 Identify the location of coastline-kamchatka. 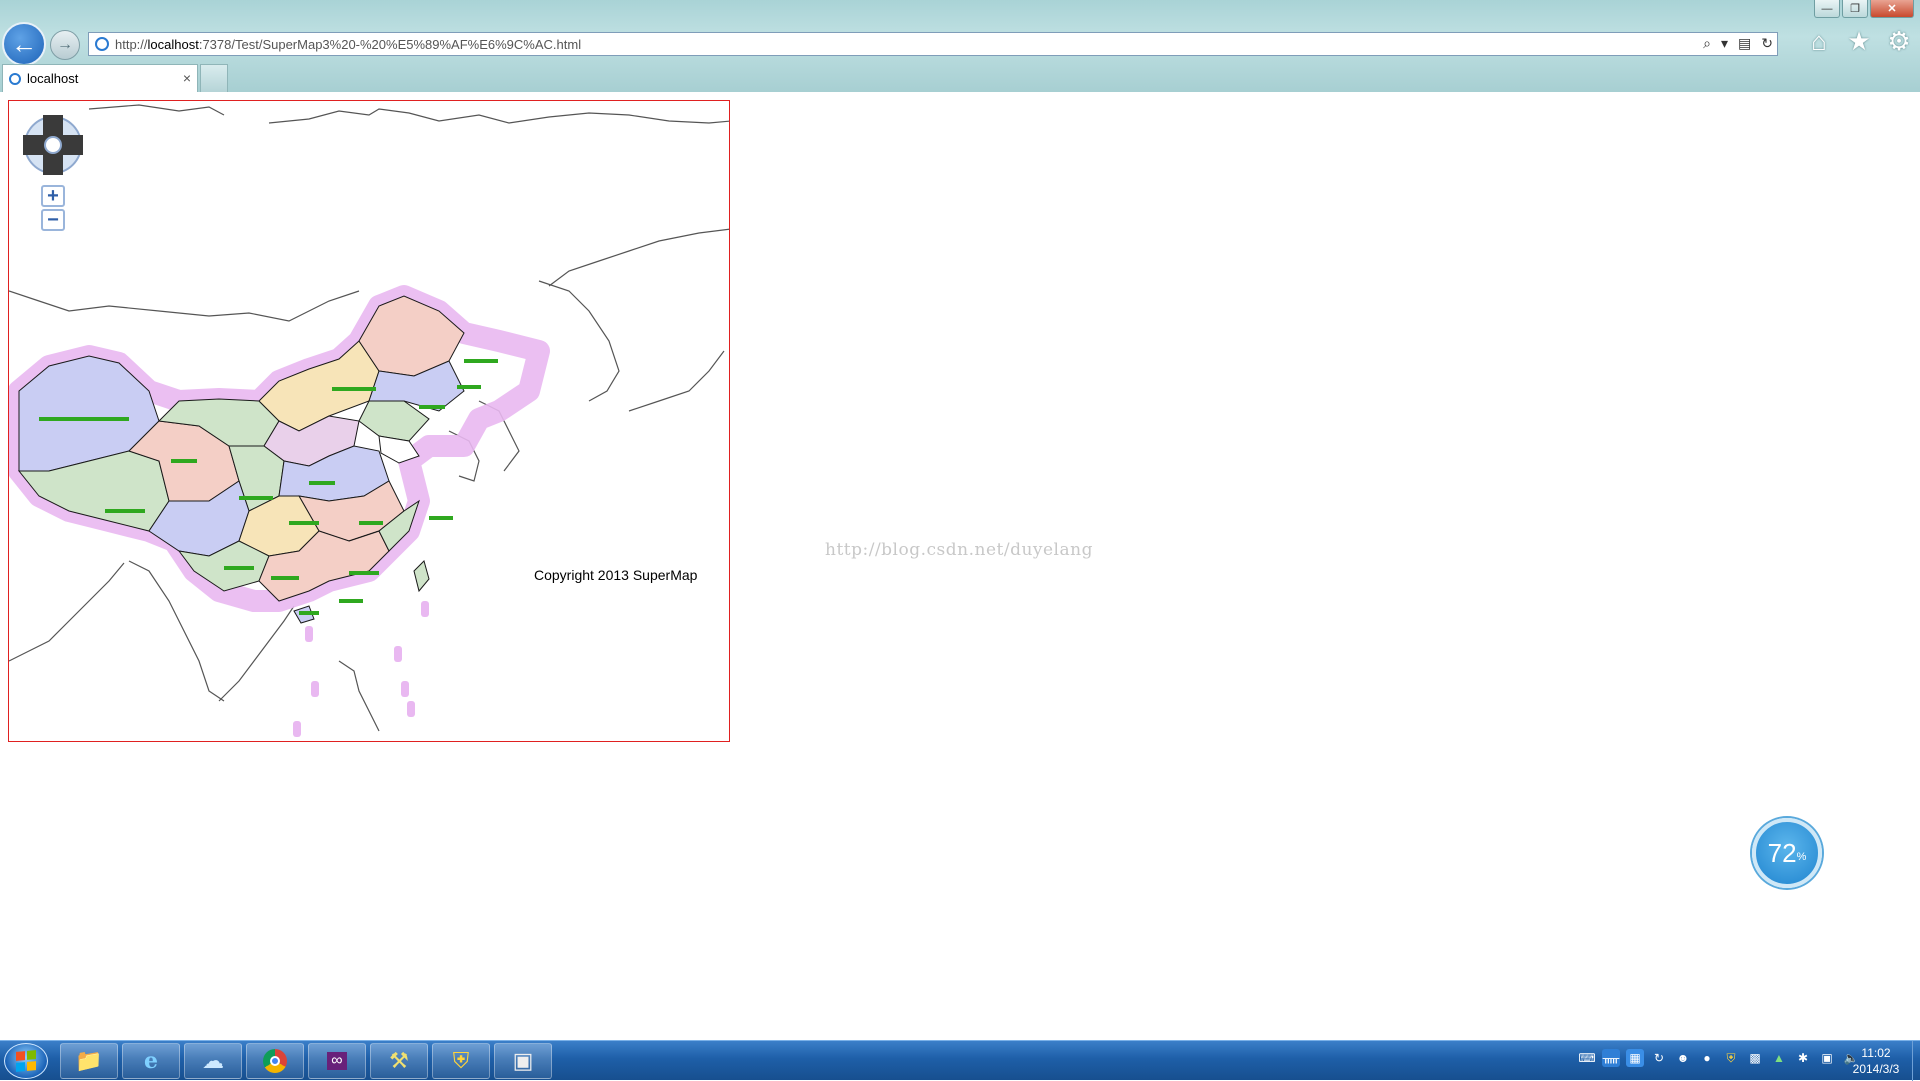
(676, 381).